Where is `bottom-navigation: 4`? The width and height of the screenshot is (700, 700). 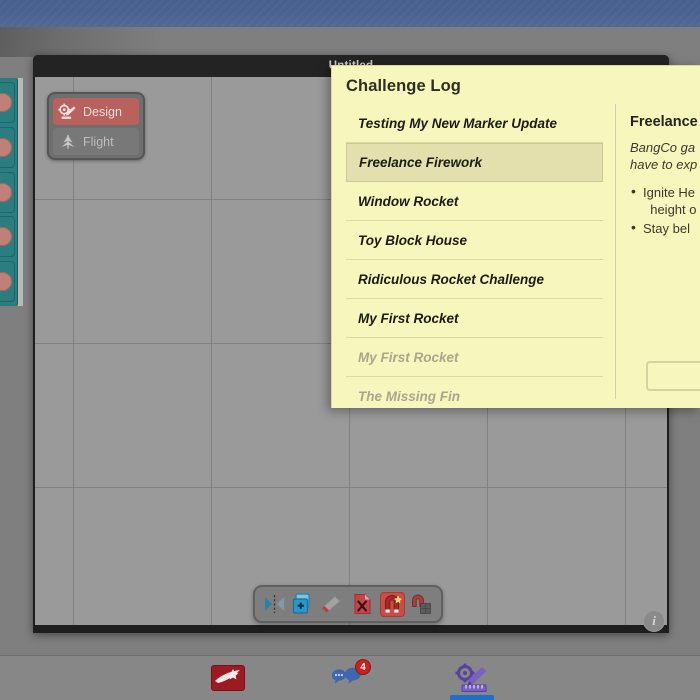
bottom-navigation: 4 is located at coordinates (350, 677).